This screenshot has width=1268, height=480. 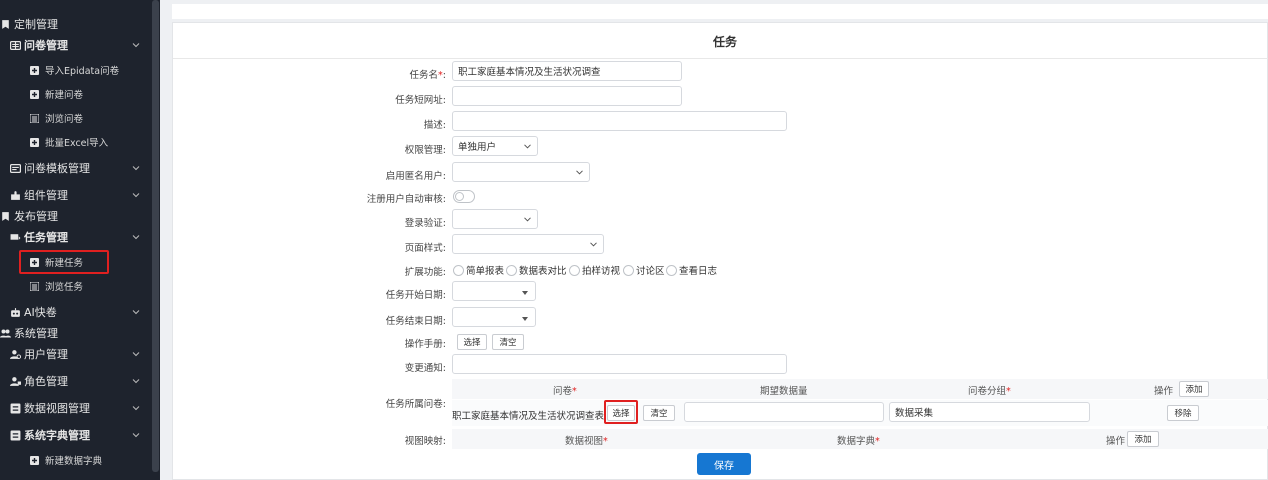 What do you see at coordinates (46, 237) in the screenshot?
I see `sidebar-item-label: 任务管理` at bounding box center [46, 237].